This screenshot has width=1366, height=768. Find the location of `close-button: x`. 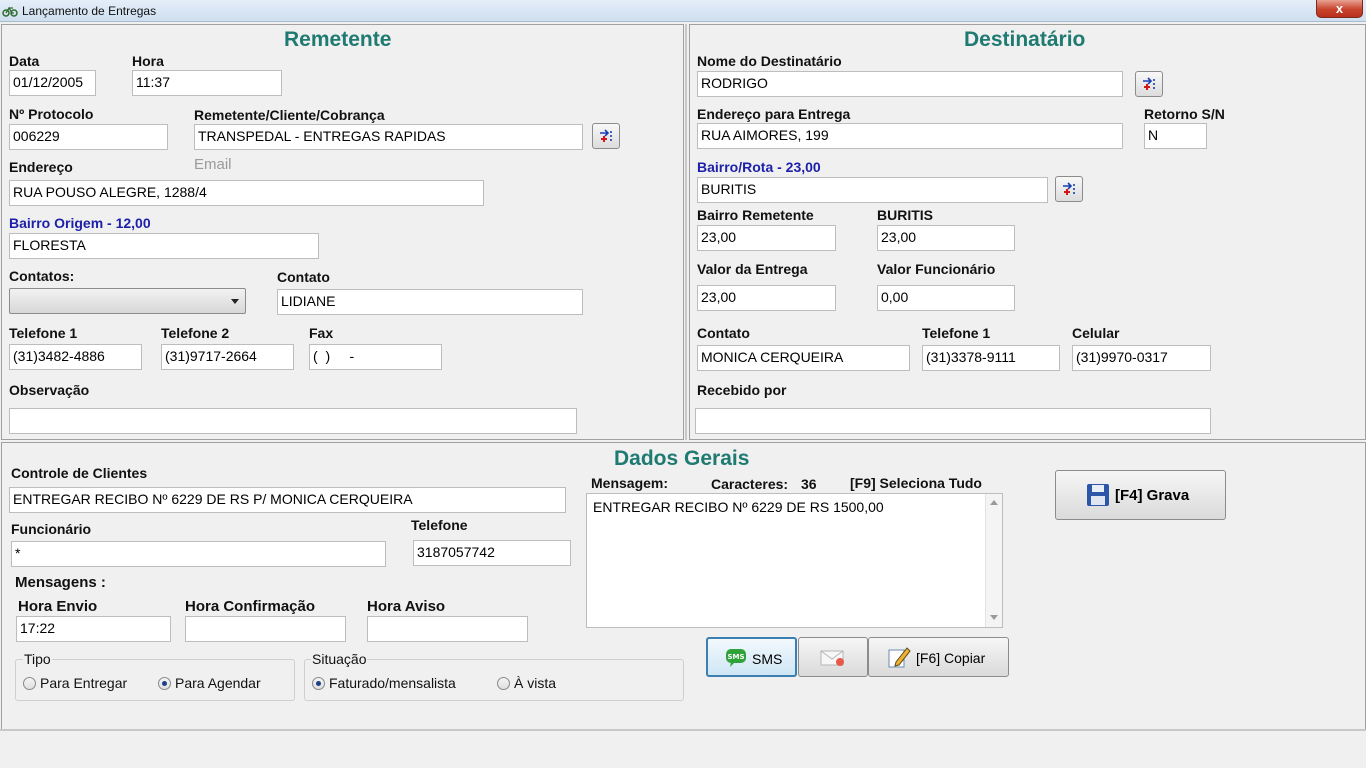

close-button: x is located at coordinates (1339, 9).